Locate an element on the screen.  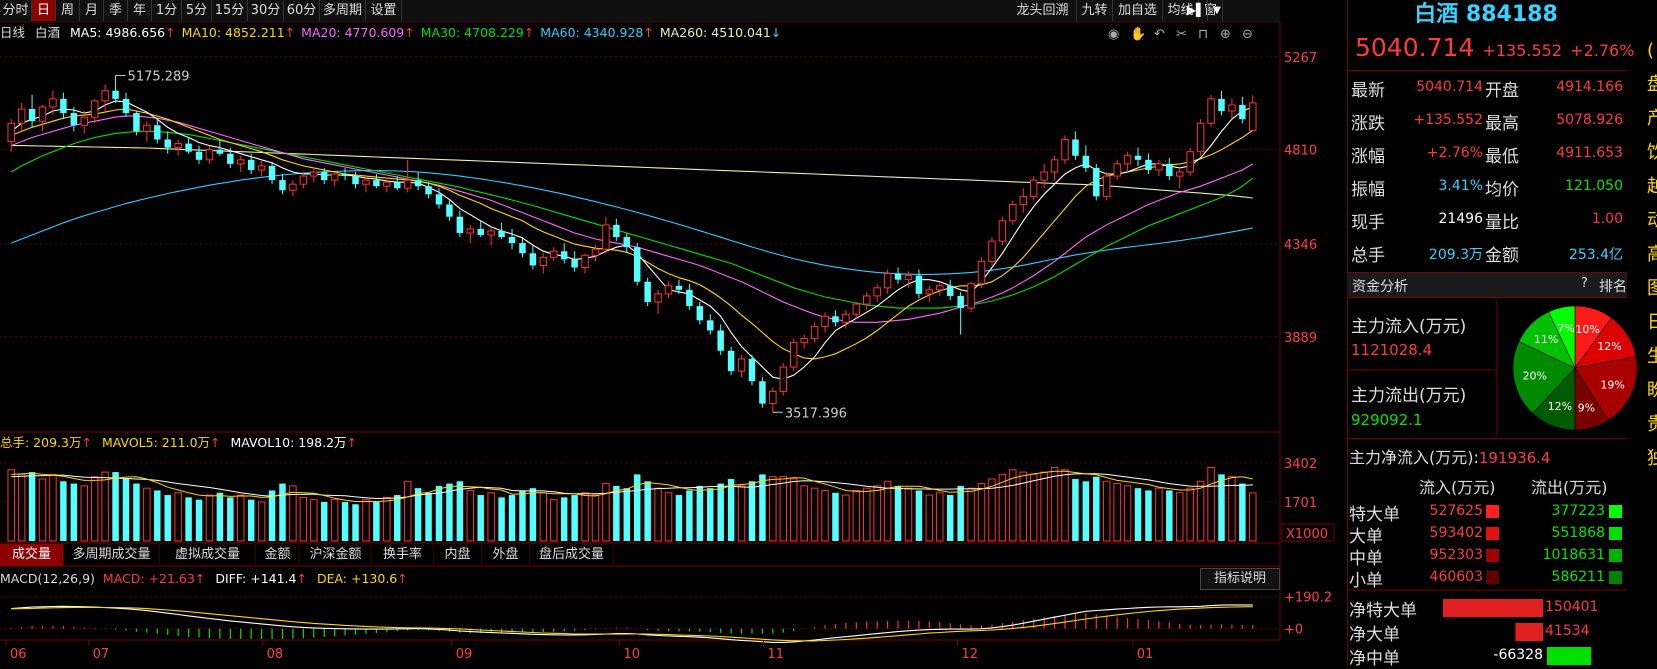
volume-tab-2: 虚拟成交量 is located at coordinates (208, 555).